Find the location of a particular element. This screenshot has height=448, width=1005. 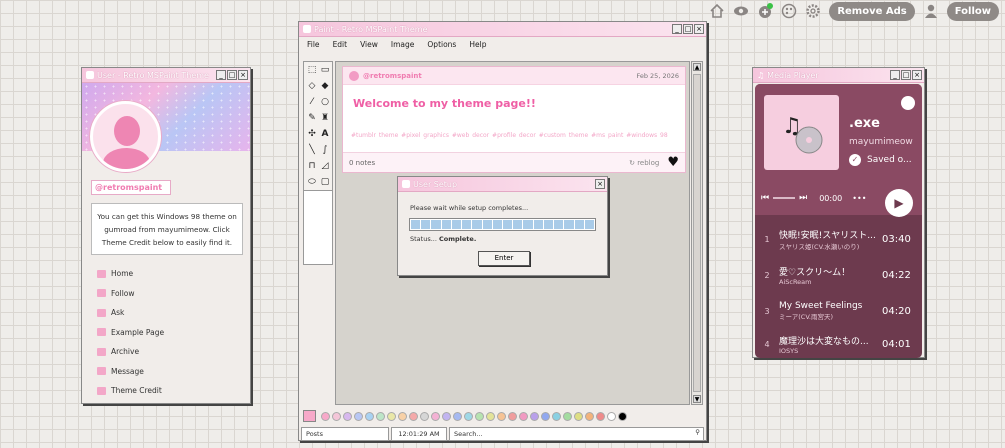

menu-options: Options is located at coordinates (441, 44).